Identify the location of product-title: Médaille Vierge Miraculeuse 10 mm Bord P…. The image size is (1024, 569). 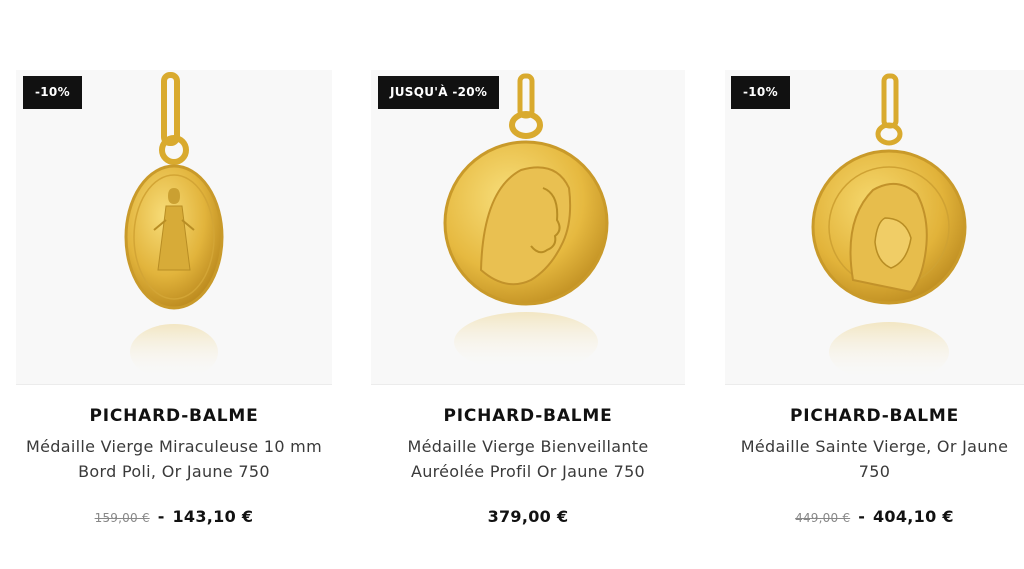
(174, 459).